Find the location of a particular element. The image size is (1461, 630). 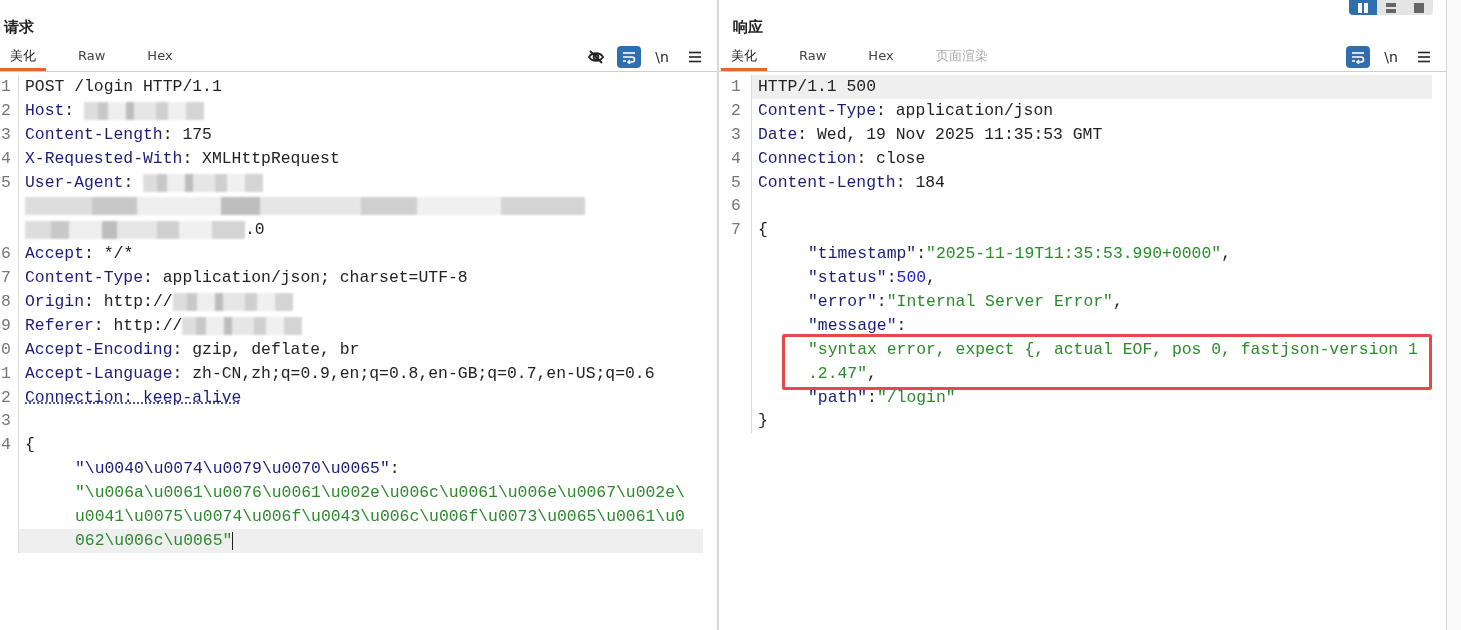

pane-title: 请求 is located at coordinates (18, 27).